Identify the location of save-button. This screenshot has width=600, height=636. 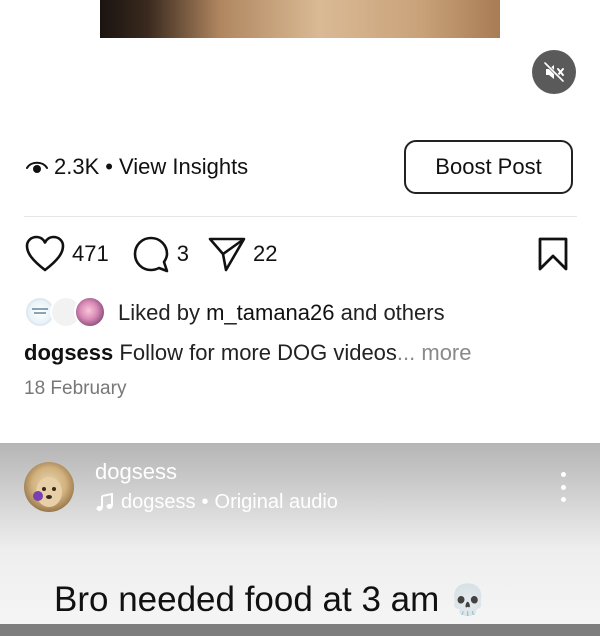
(553, 256).